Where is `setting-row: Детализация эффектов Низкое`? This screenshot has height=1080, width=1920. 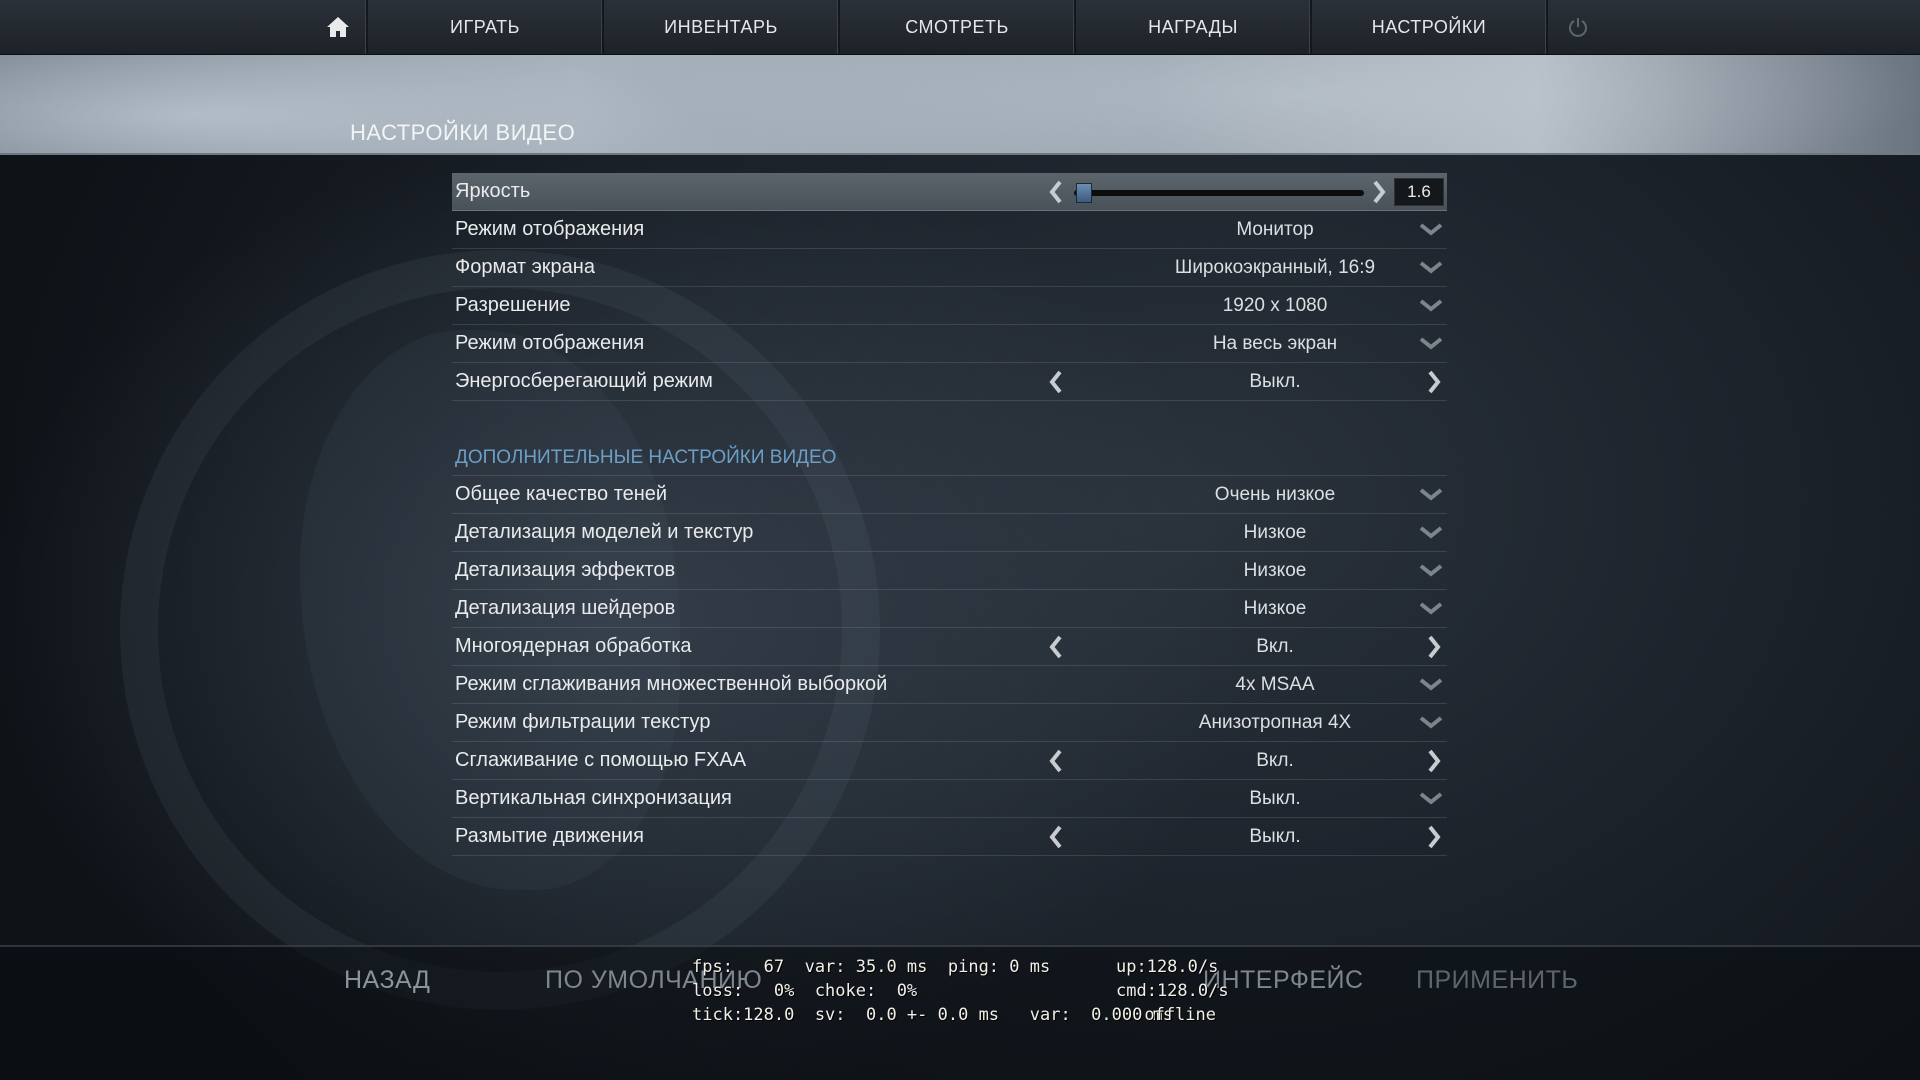 setting-row: Детализация эффектов Низкое is located at coordinates (949, 571).